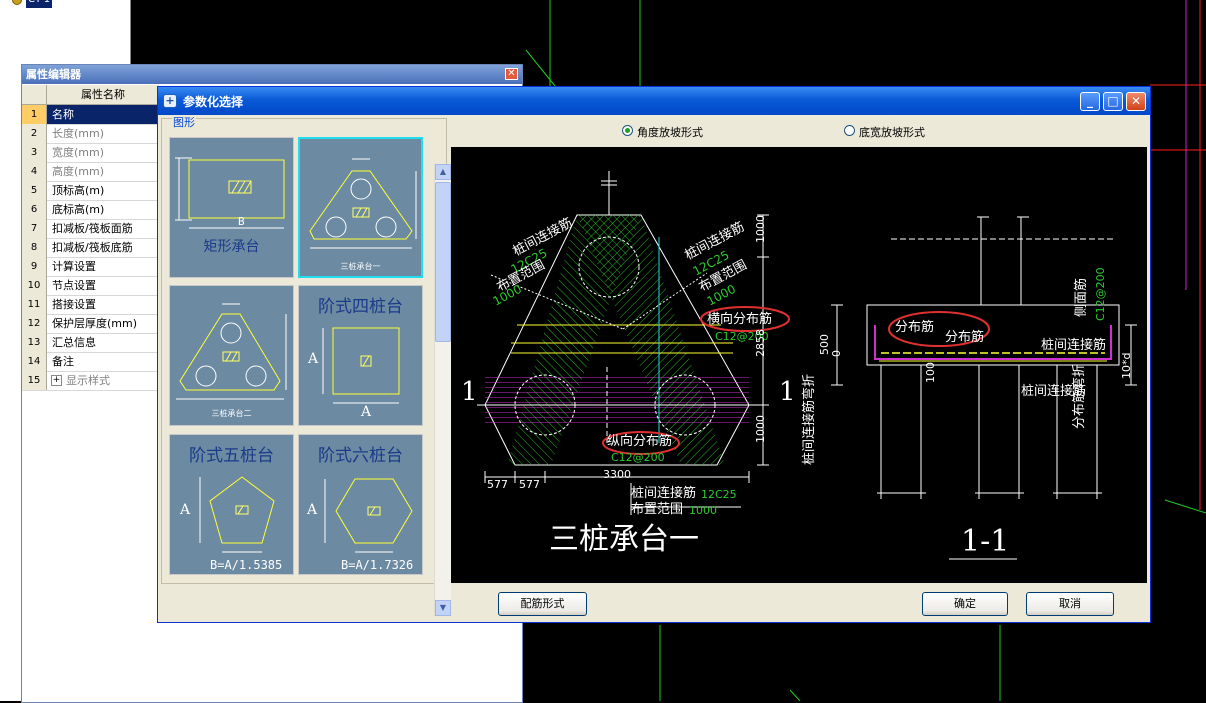 The width and height of the screenshot is (1206, 703). I want to click on drawing-label-longitudinal-spec: C12@200, so click(638, 457).